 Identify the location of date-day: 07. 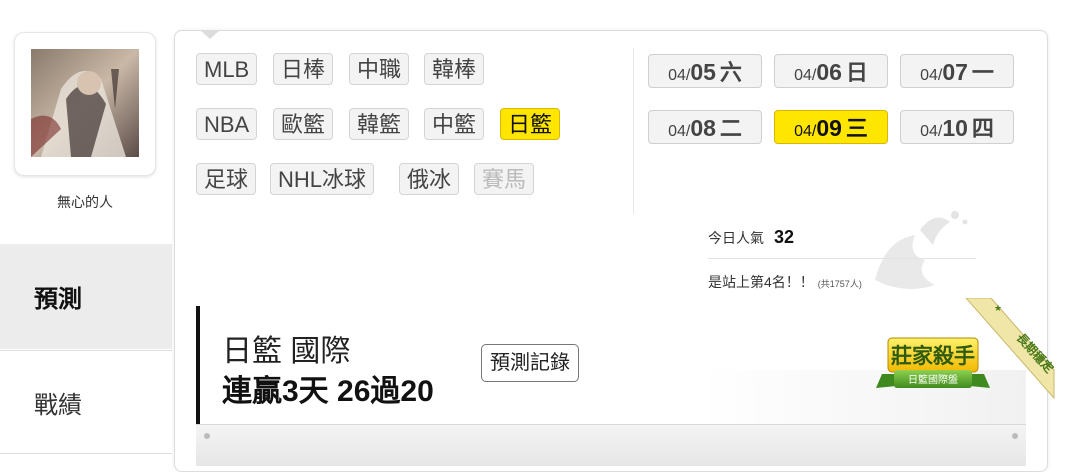
(955, 72).